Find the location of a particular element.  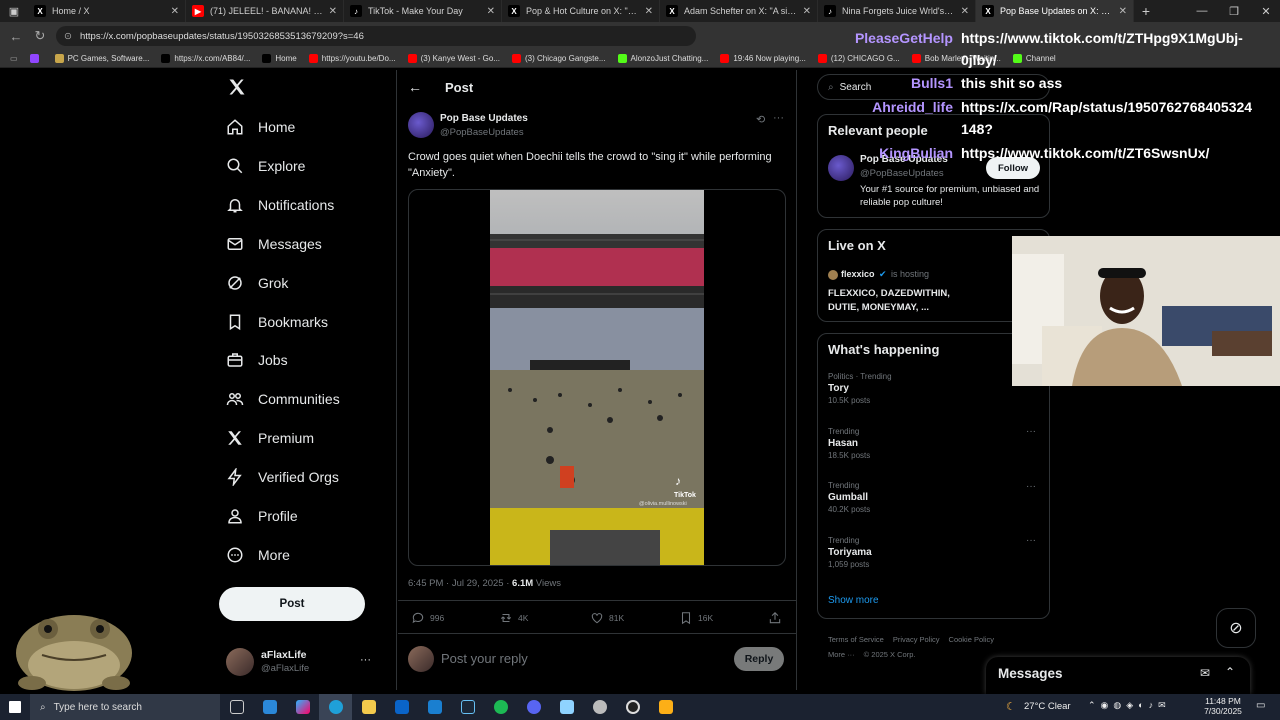

relevant-handle: @PopBaseUpdates is located at coordinates (902, 173).